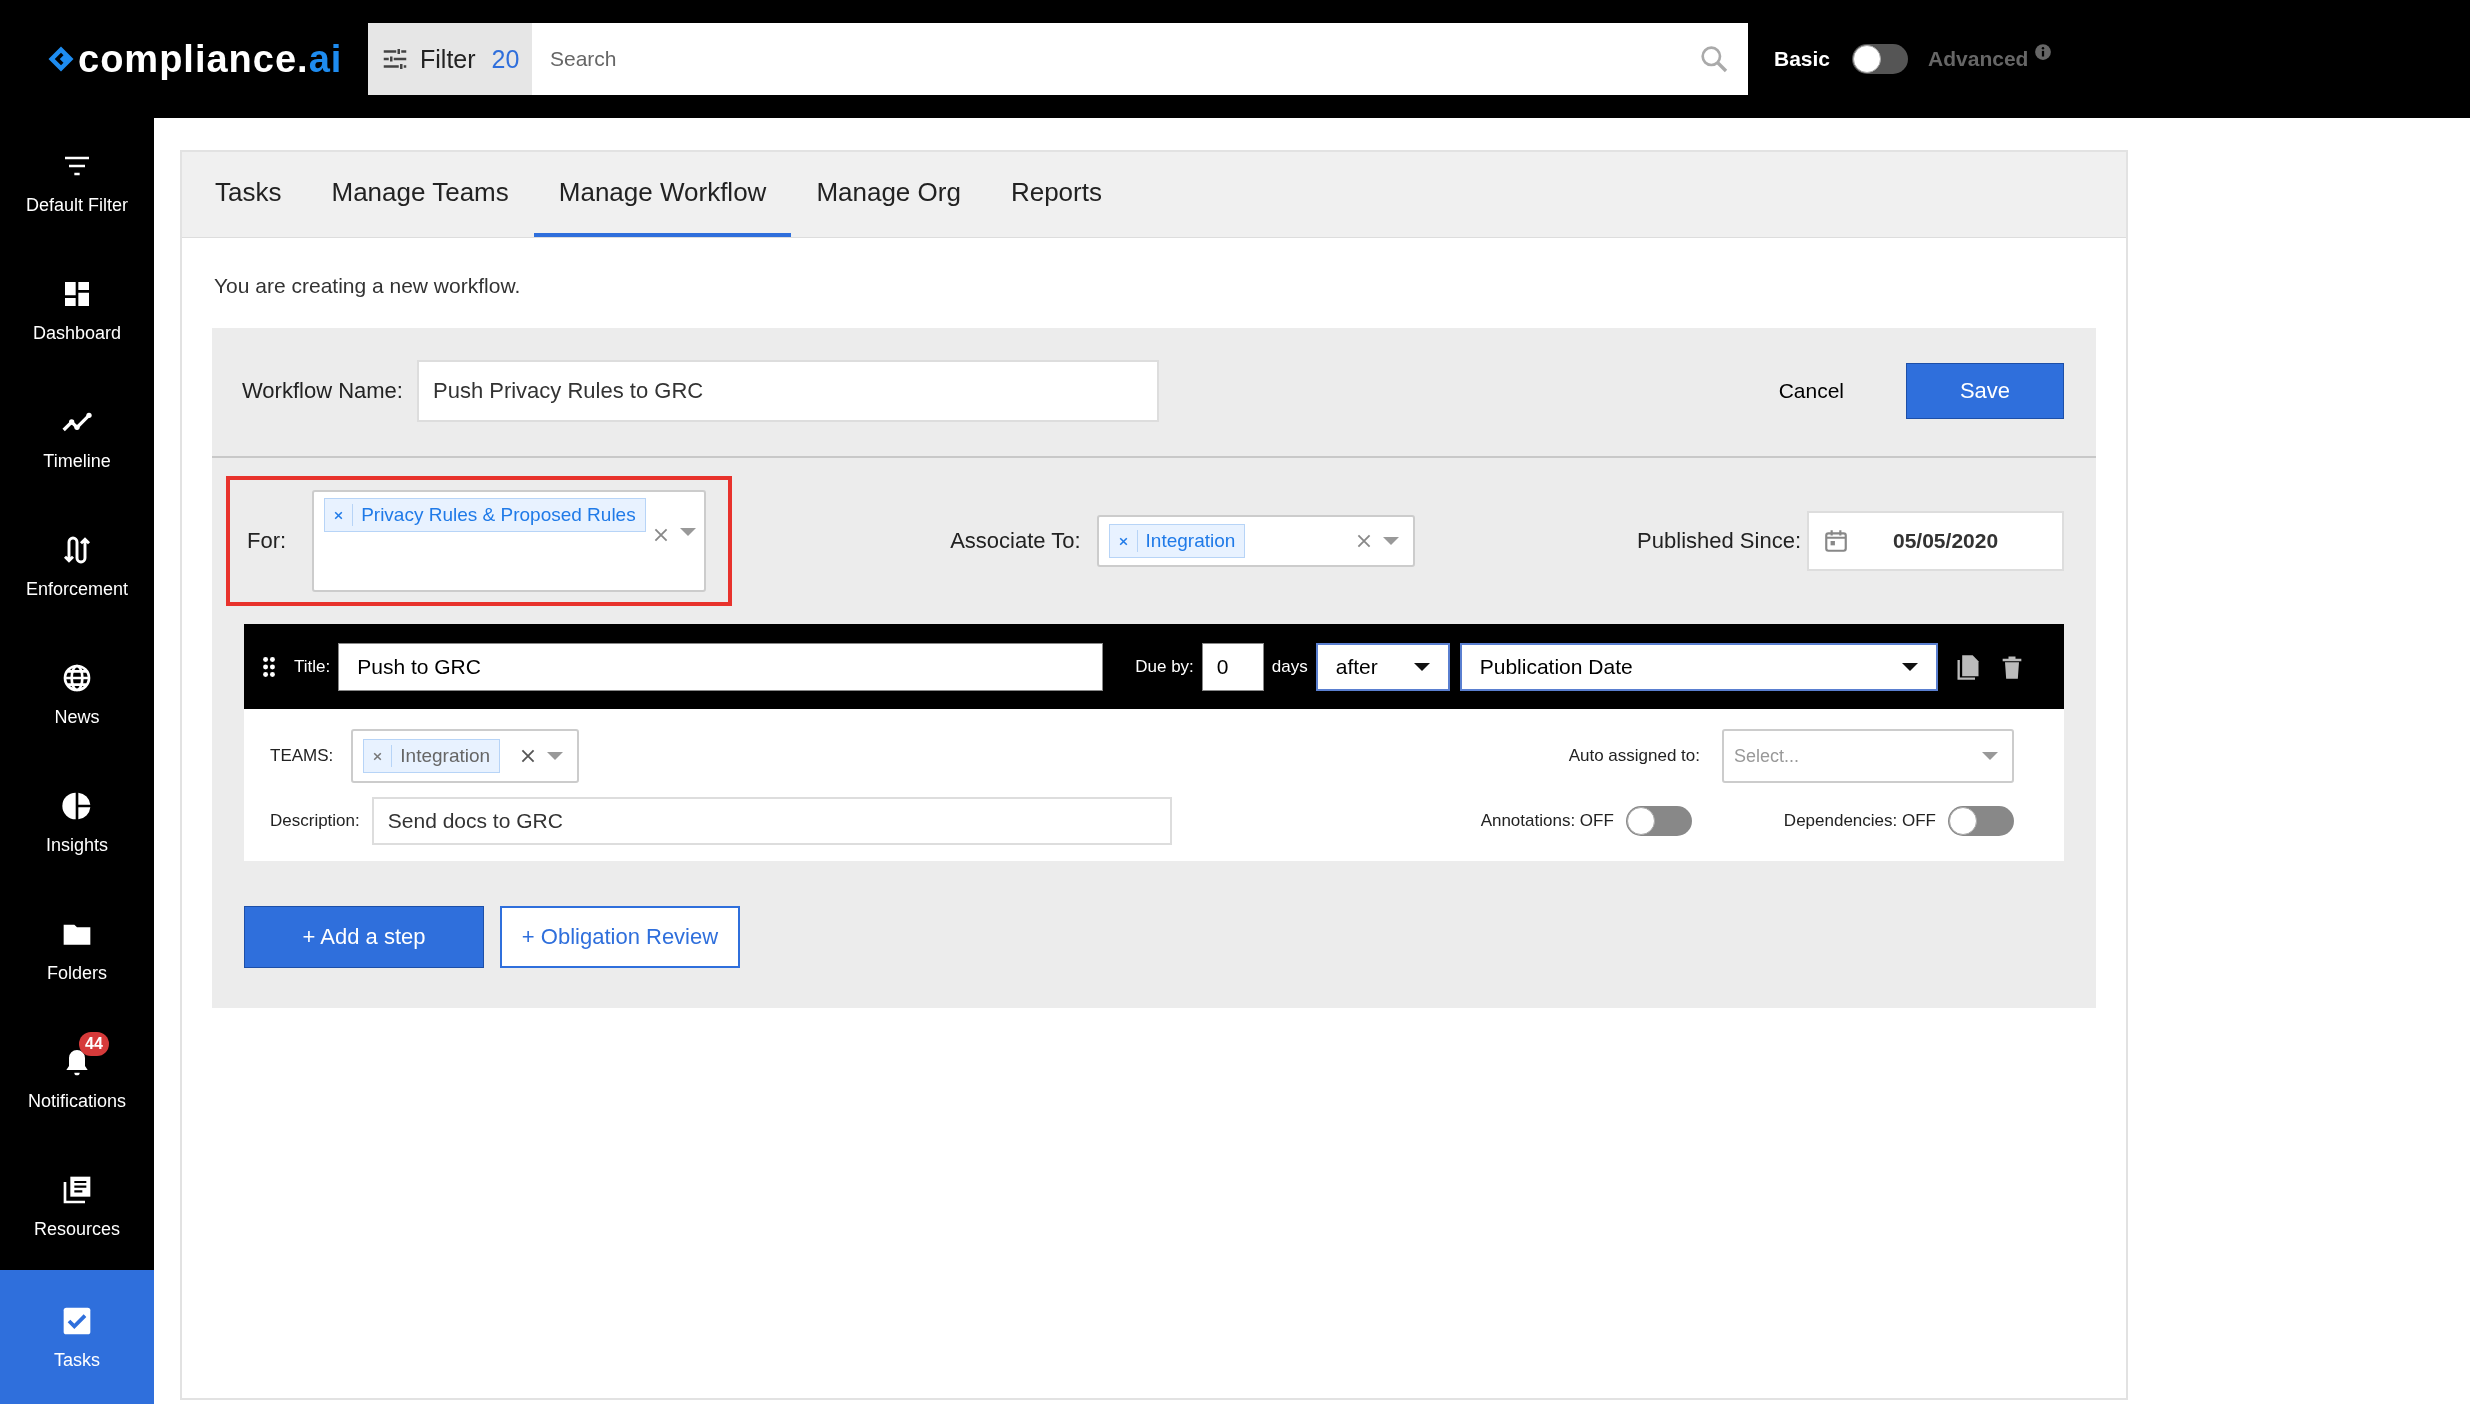 The height and width of the screenshot is (1404, 2470). I want to click on sidebar-item: Resources, so click(77, 1206).